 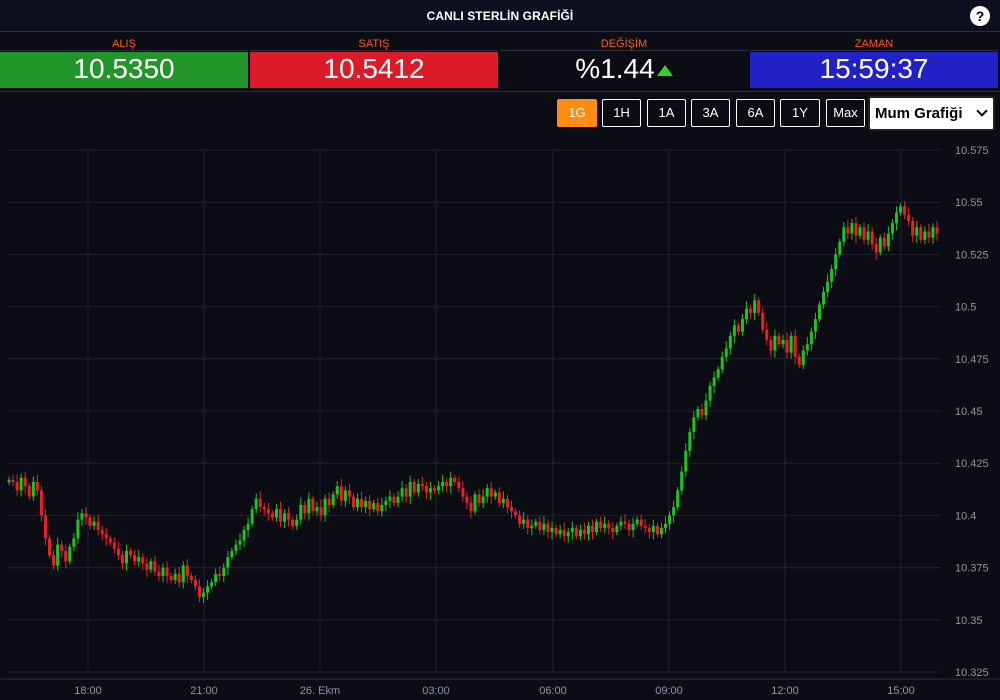 I want to click on range-button-6a: 6A, so click(x=755, y=113).